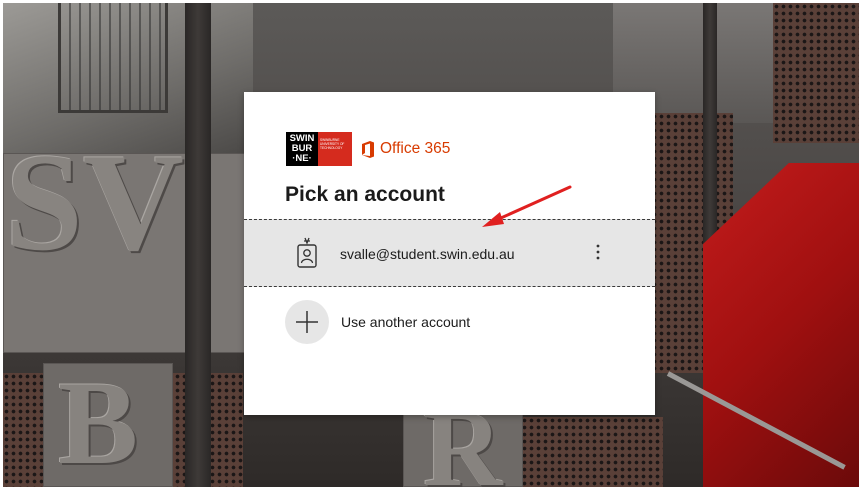  What do you see at coordinates (335, 149) in the screenshot?
I see `swinburne-wordmark: SWINBURNE UNIVERSITY OF TECHNOLOGY` at bounding box center [335, 149].